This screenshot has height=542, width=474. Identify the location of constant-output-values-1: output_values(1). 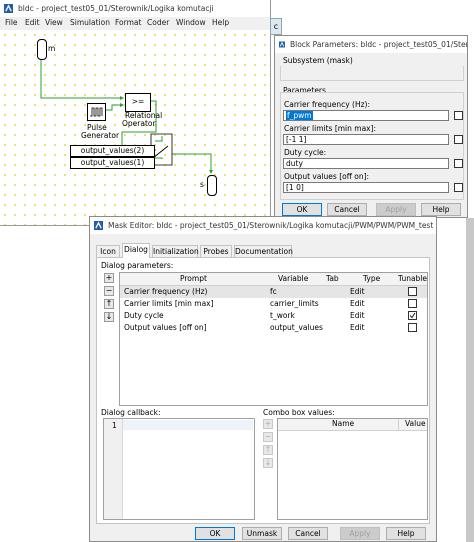
(112, 163).